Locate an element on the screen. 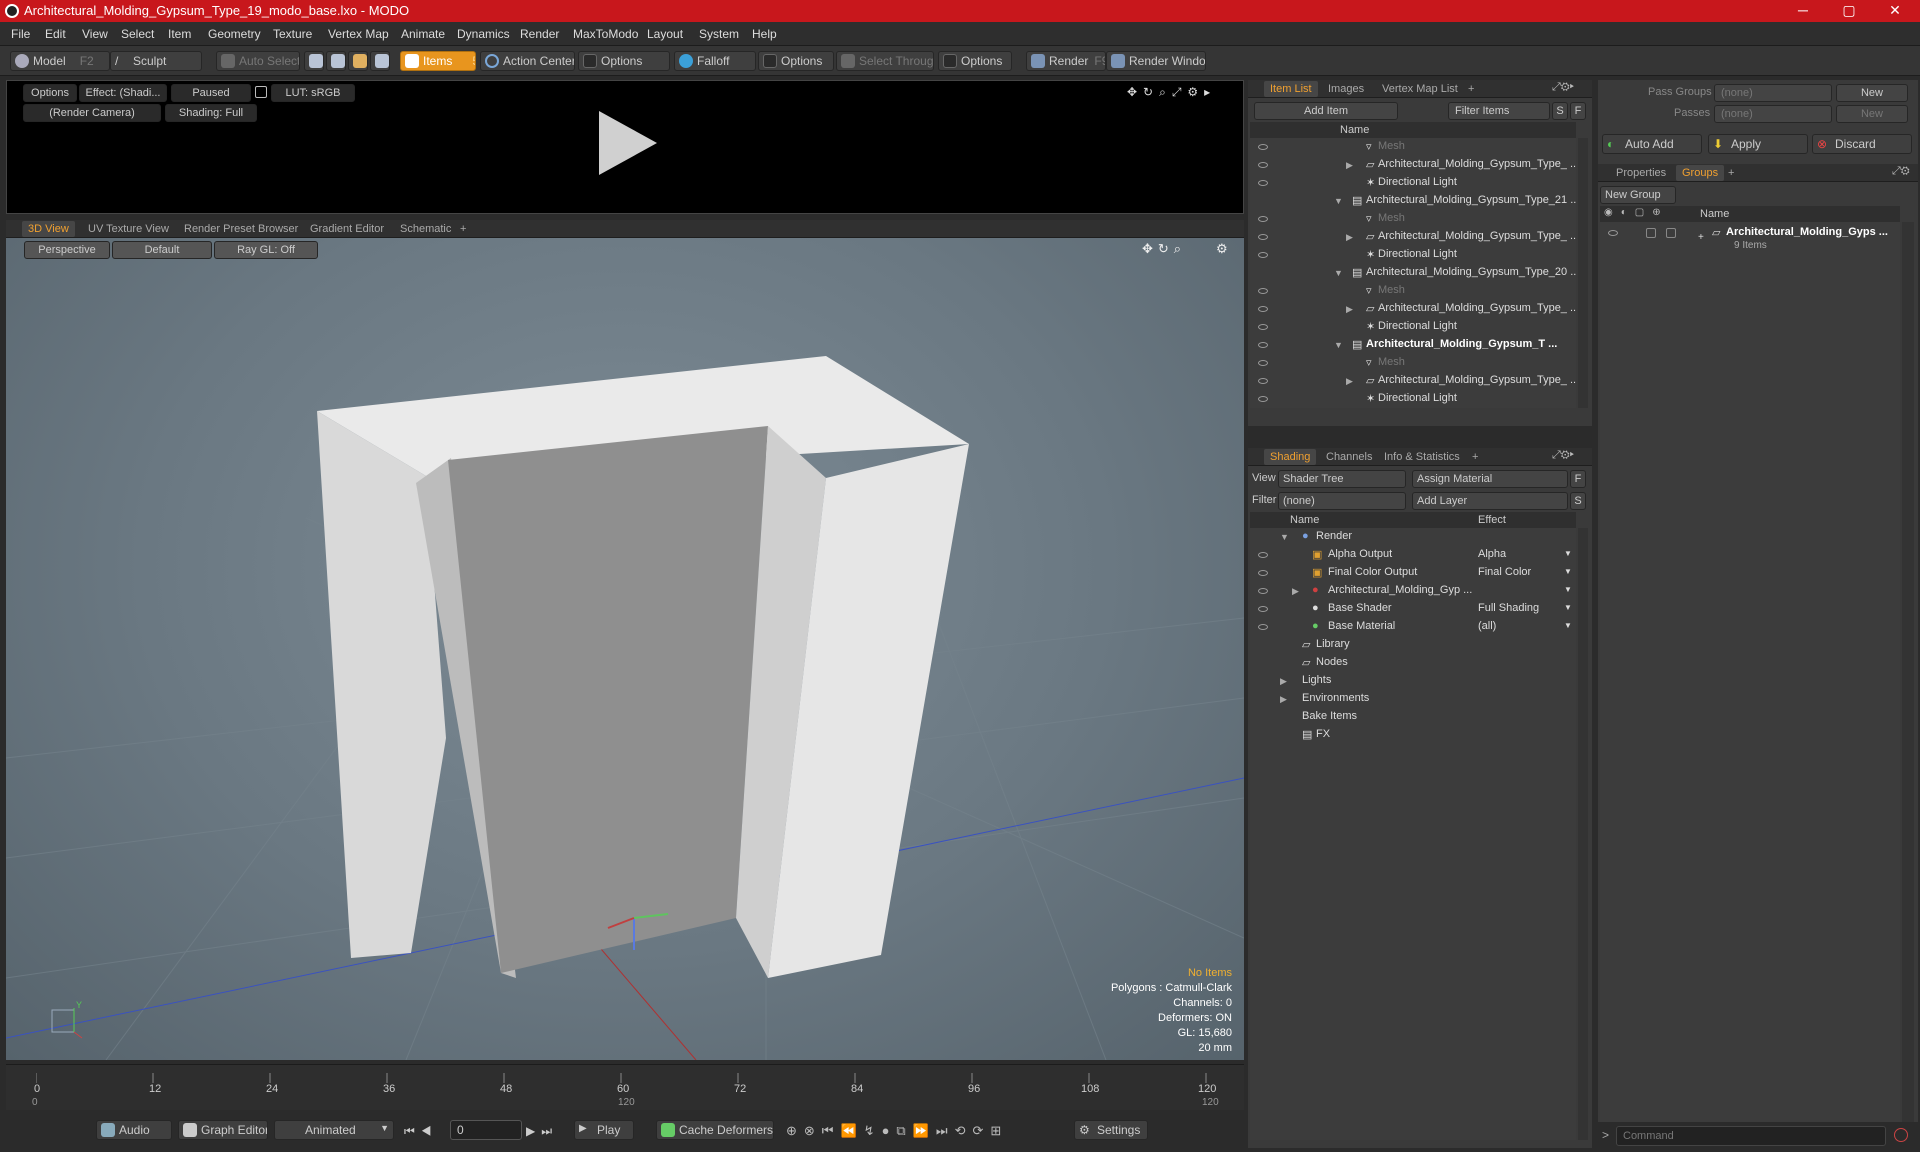  menu-texture: Texture is located at coordinates (292, 34).